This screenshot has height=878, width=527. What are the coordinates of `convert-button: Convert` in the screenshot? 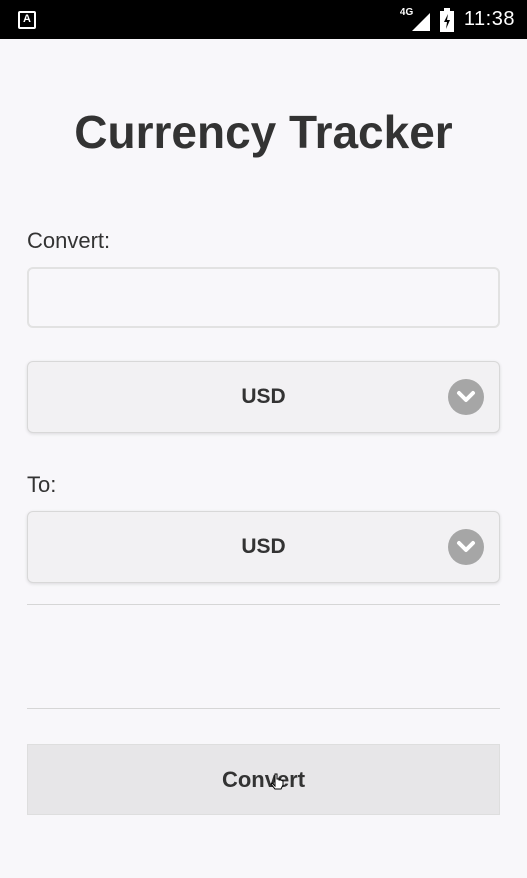 It's located at (263, 779).